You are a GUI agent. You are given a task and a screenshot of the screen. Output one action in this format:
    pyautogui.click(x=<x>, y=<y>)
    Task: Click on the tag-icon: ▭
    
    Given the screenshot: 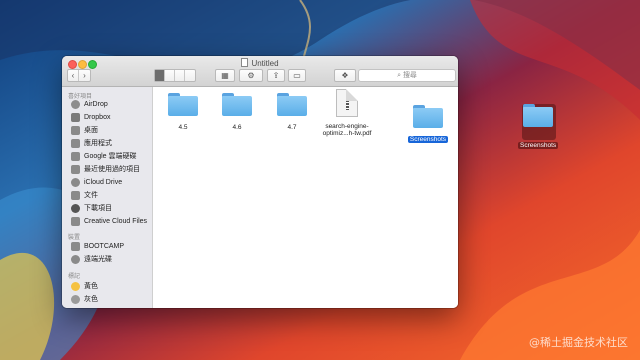 What is the action you would take?
    pyautogui.click(x=297, y=75)
    